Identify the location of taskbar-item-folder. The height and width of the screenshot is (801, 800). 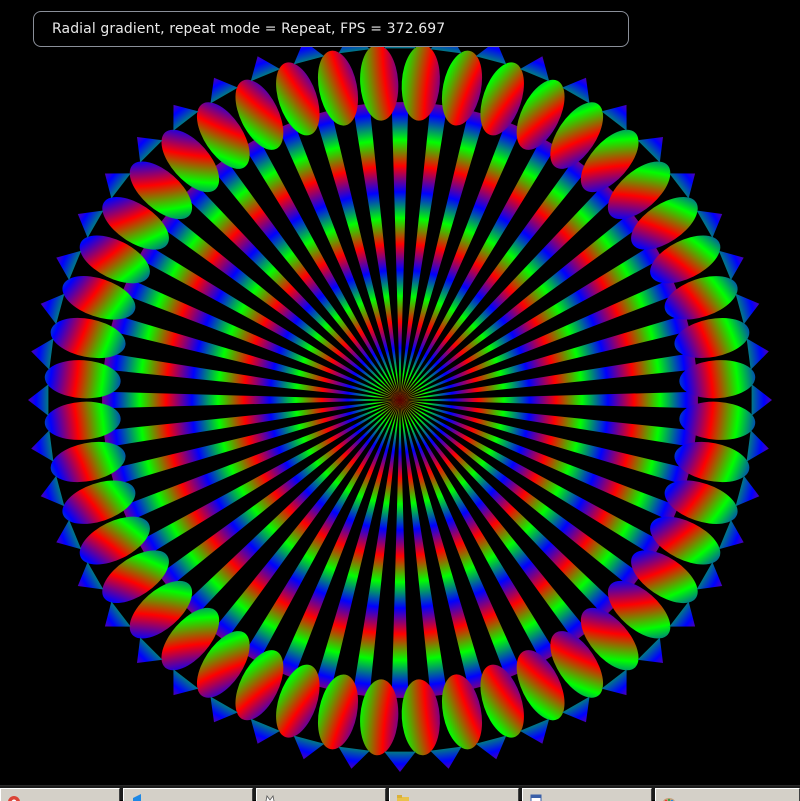
(454, 794).